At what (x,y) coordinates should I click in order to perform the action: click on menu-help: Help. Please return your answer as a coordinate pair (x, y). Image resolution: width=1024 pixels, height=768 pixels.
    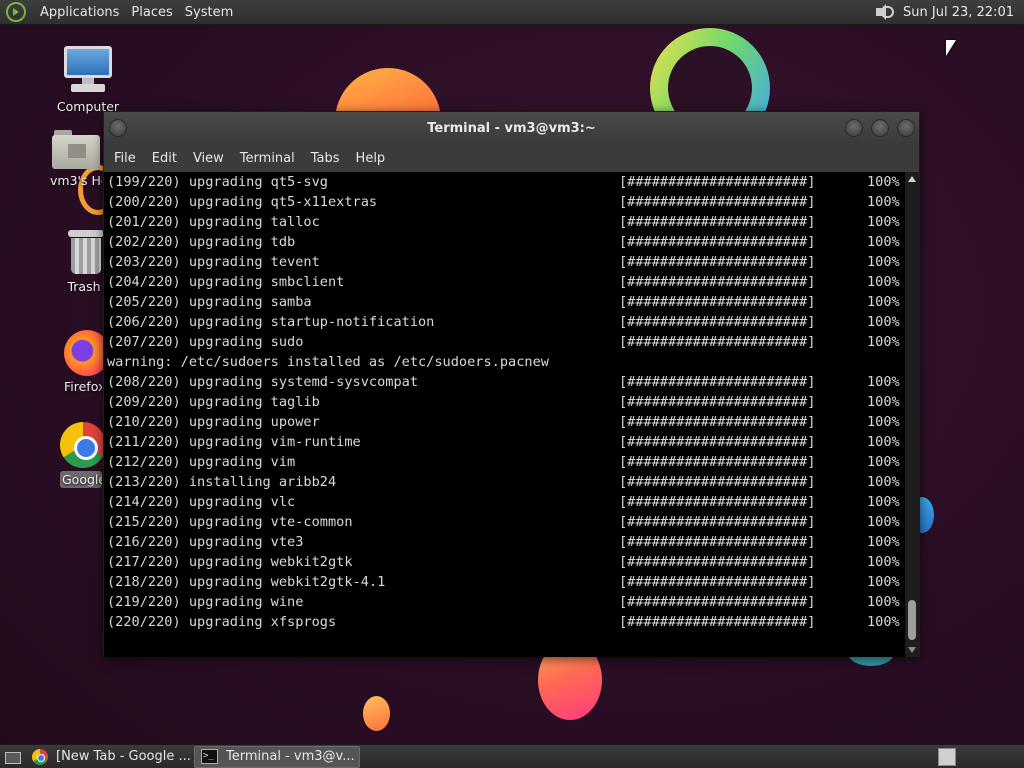
    Looking at the image, I should click on (371, 158).